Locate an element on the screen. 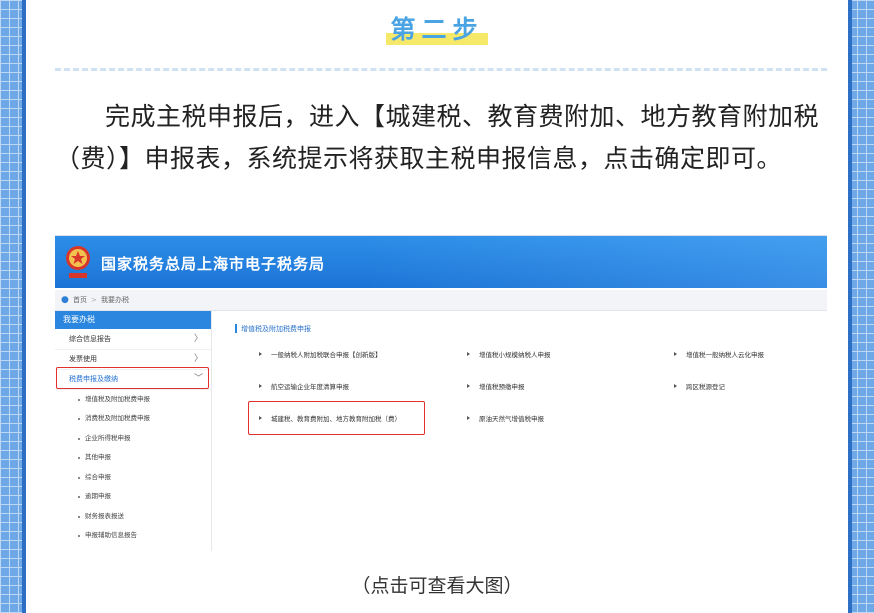  left-border-decoration is located at coordinates (13, 306).